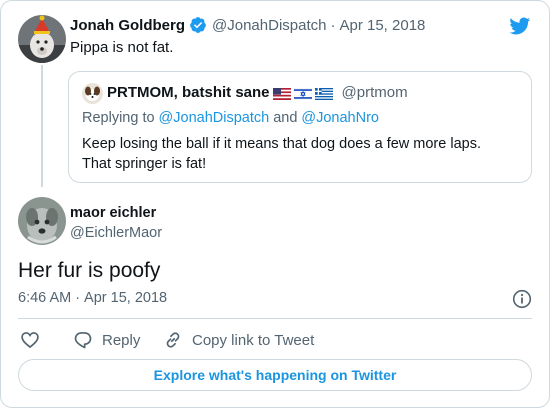 The width and height of the screenshot is (550, 408). I want to click on link-icon, so click(173, 340).